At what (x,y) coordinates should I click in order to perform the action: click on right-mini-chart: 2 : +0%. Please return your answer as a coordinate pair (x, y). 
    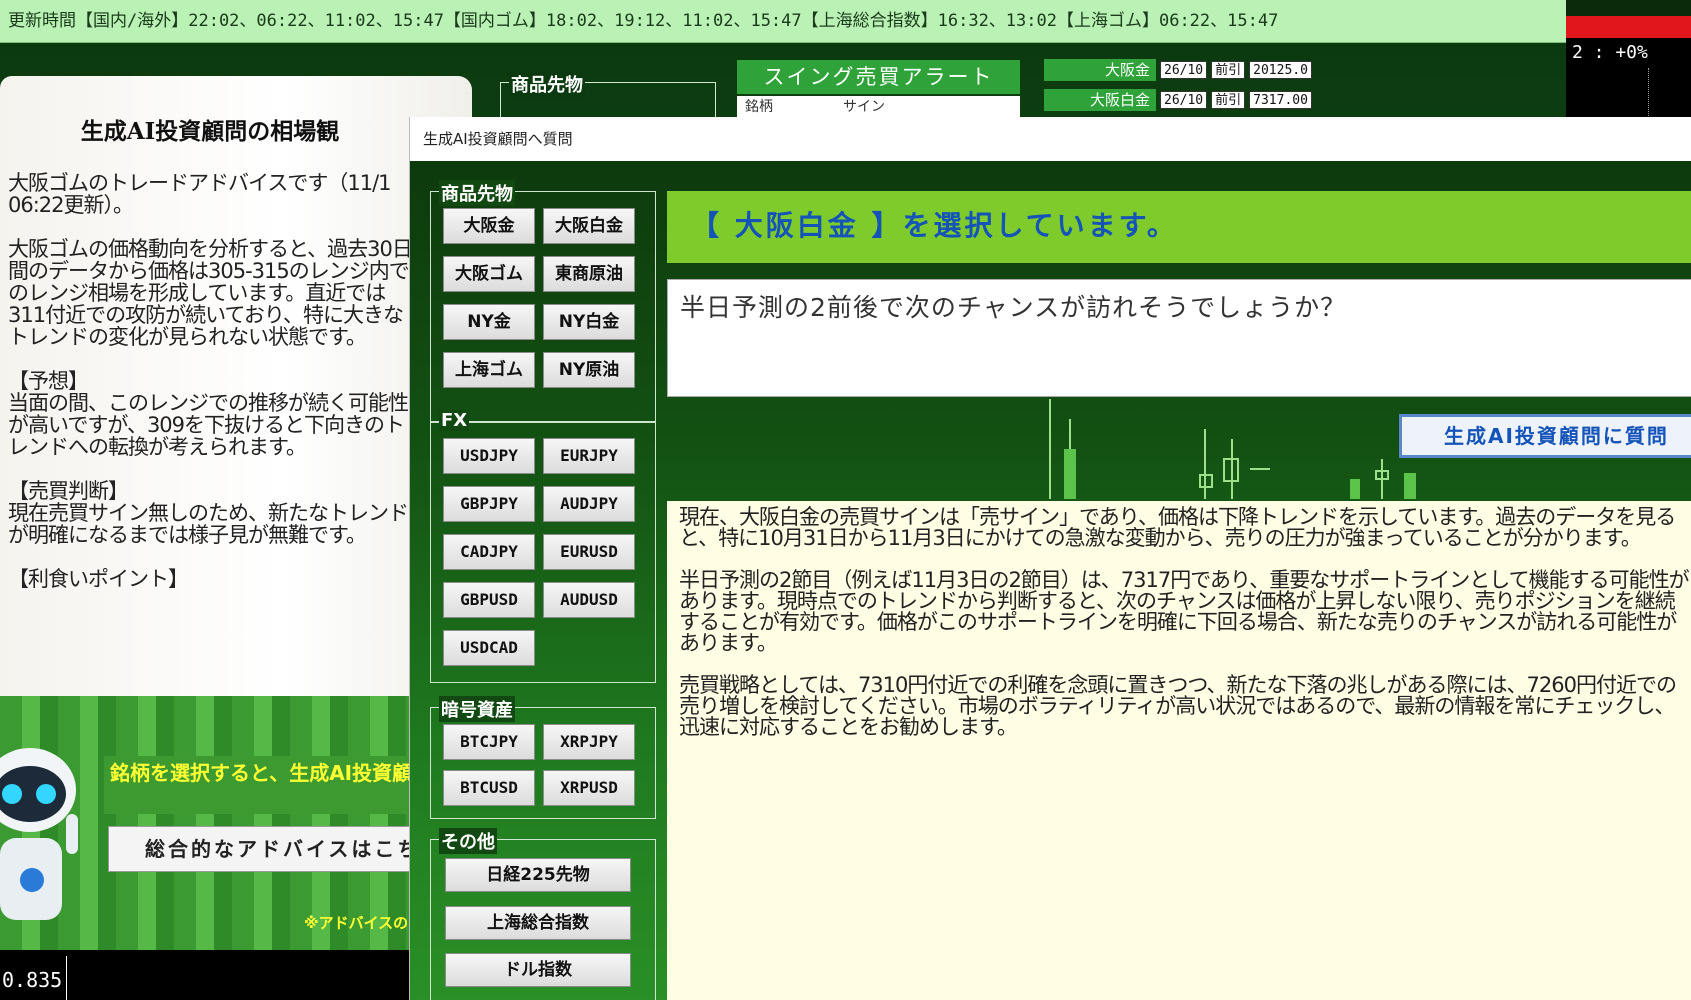
    Looking at the image, I should click on (1628, 78).